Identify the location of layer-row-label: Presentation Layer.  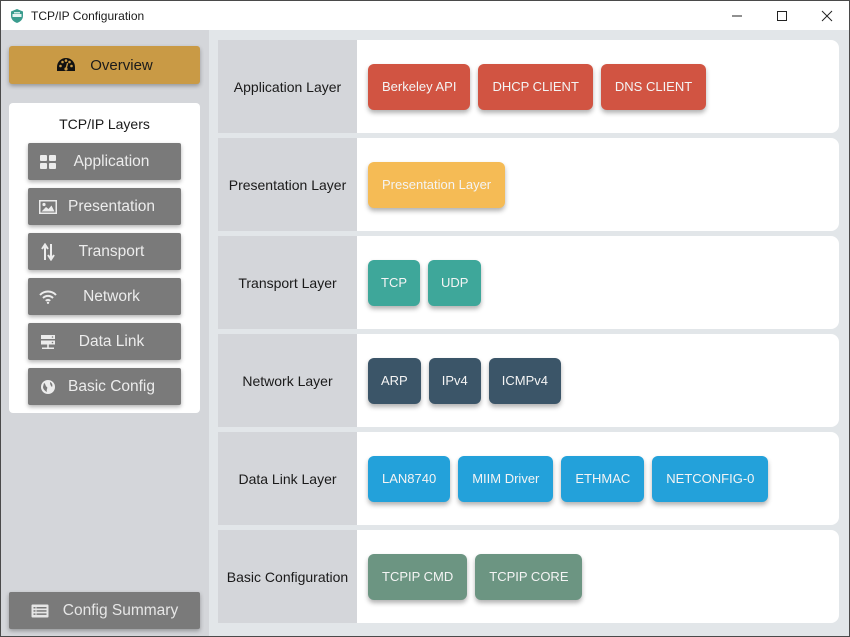
(287, 184).